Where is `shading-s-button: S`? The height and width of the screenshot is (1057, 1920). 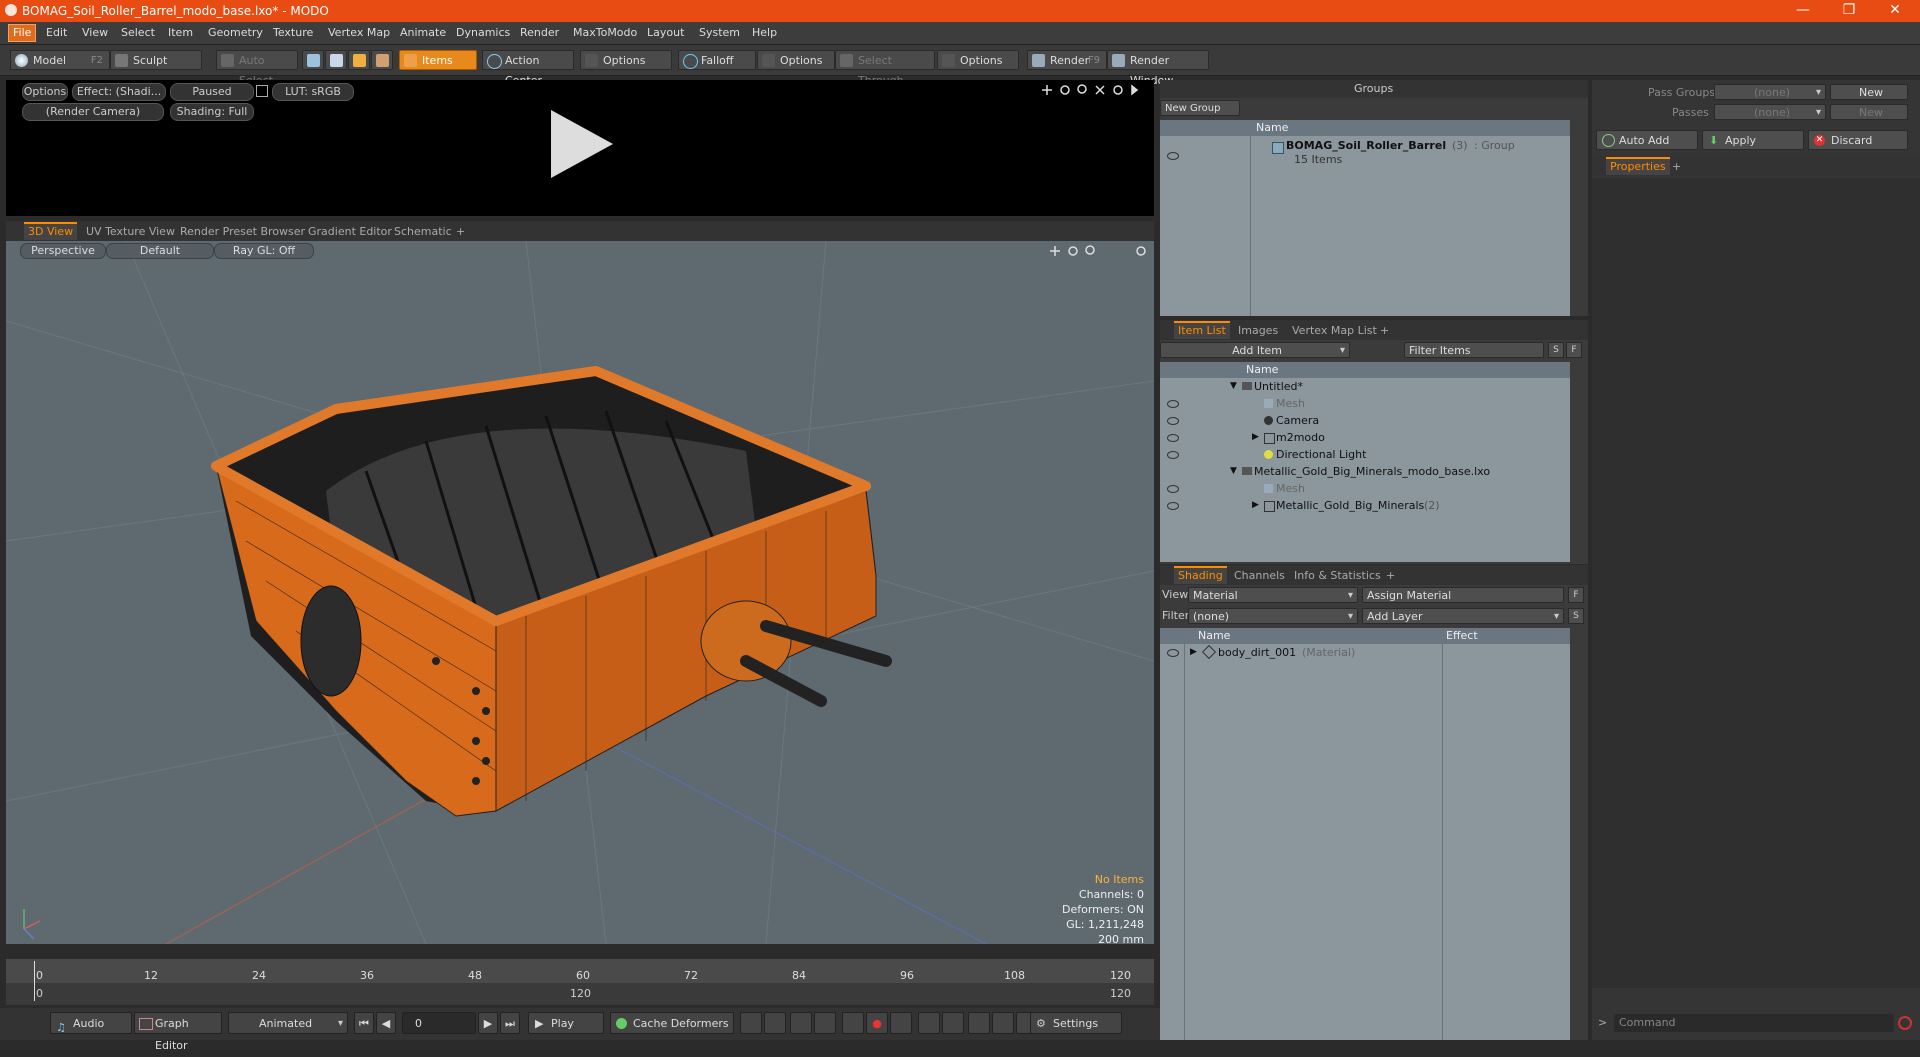 shading-s-button: S is located at coordinates (1576, 616).